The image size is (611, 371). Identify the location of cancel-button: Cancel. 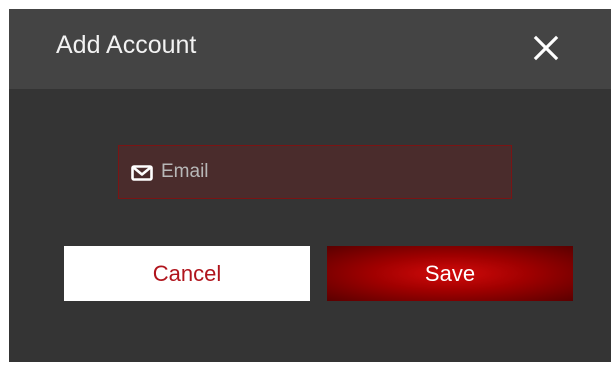
(187, 273).